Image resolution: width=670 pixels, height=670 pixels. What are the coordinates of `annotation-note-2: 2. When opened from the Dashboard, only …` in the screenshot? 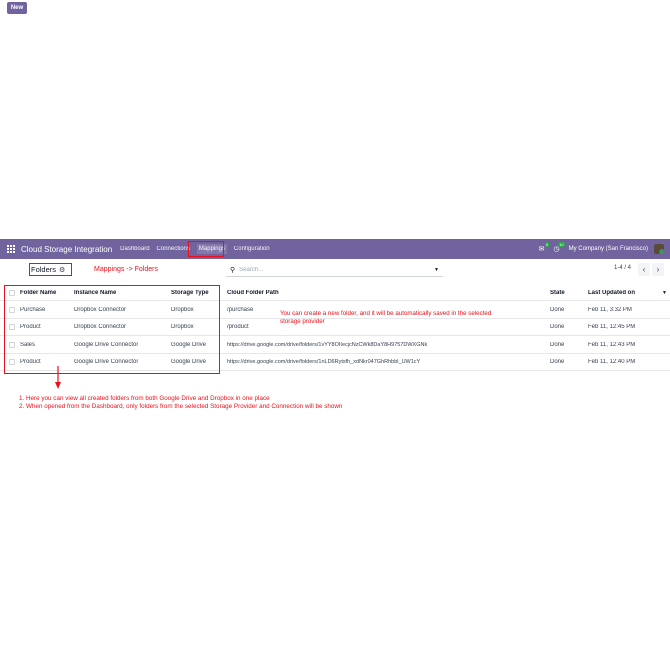 It's located at (181, 406).